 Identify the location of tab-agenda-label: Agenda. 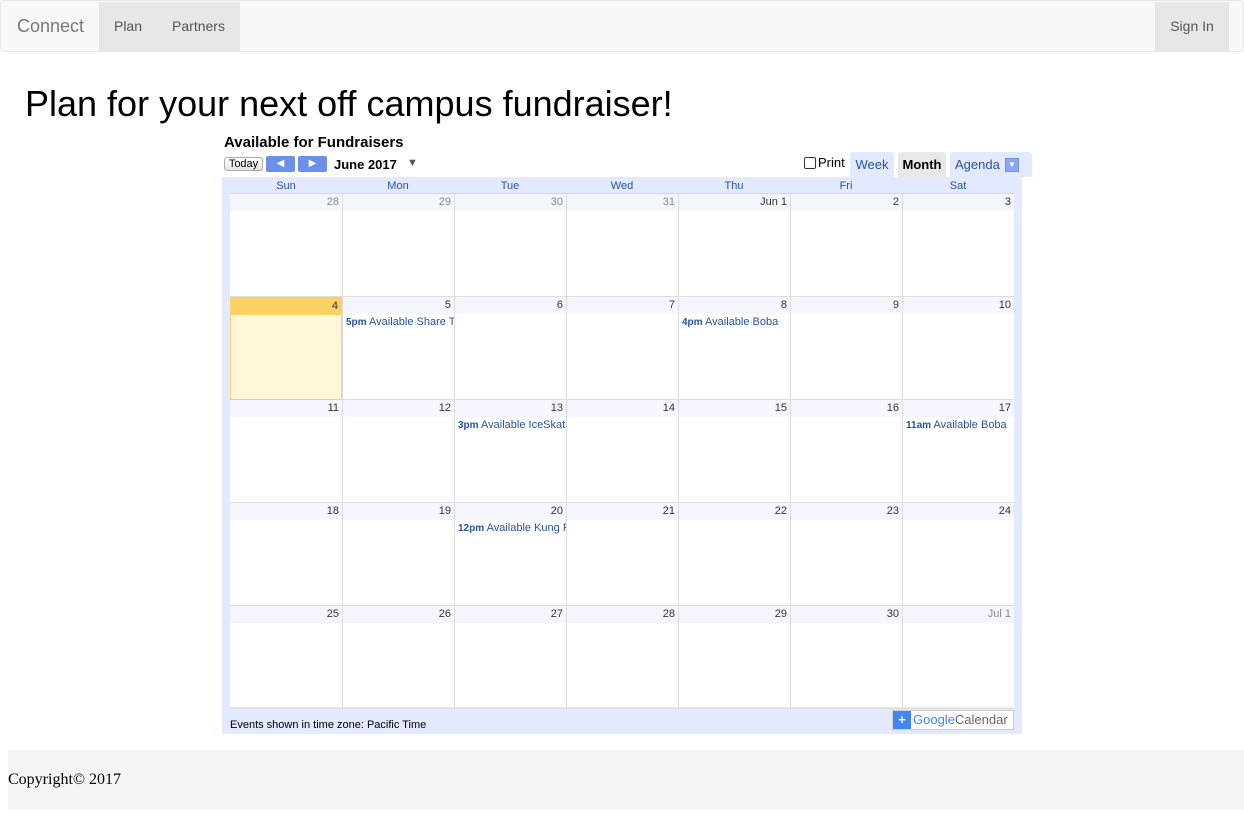
(977, 164).